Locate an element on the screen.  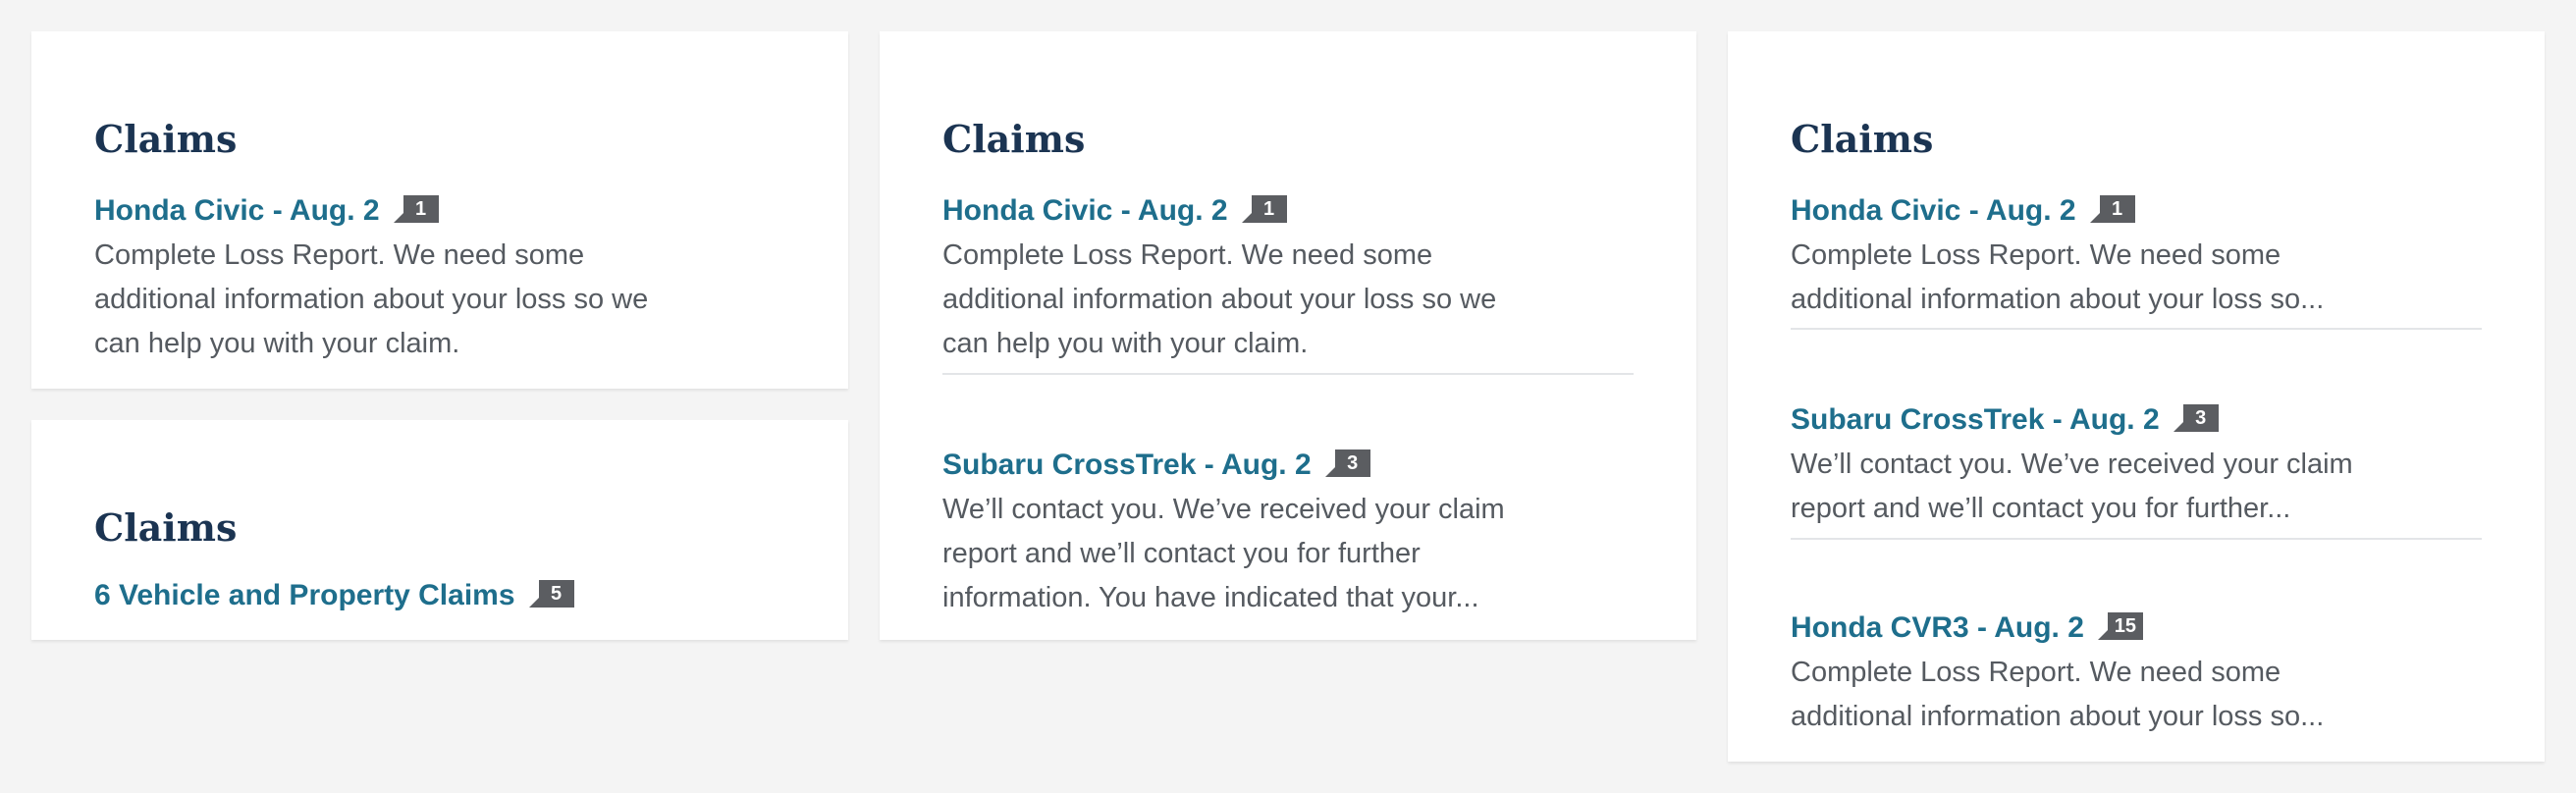
claim-summary: 6 Vehicle and Property Claims 5 is located at coordinates (447, 595).